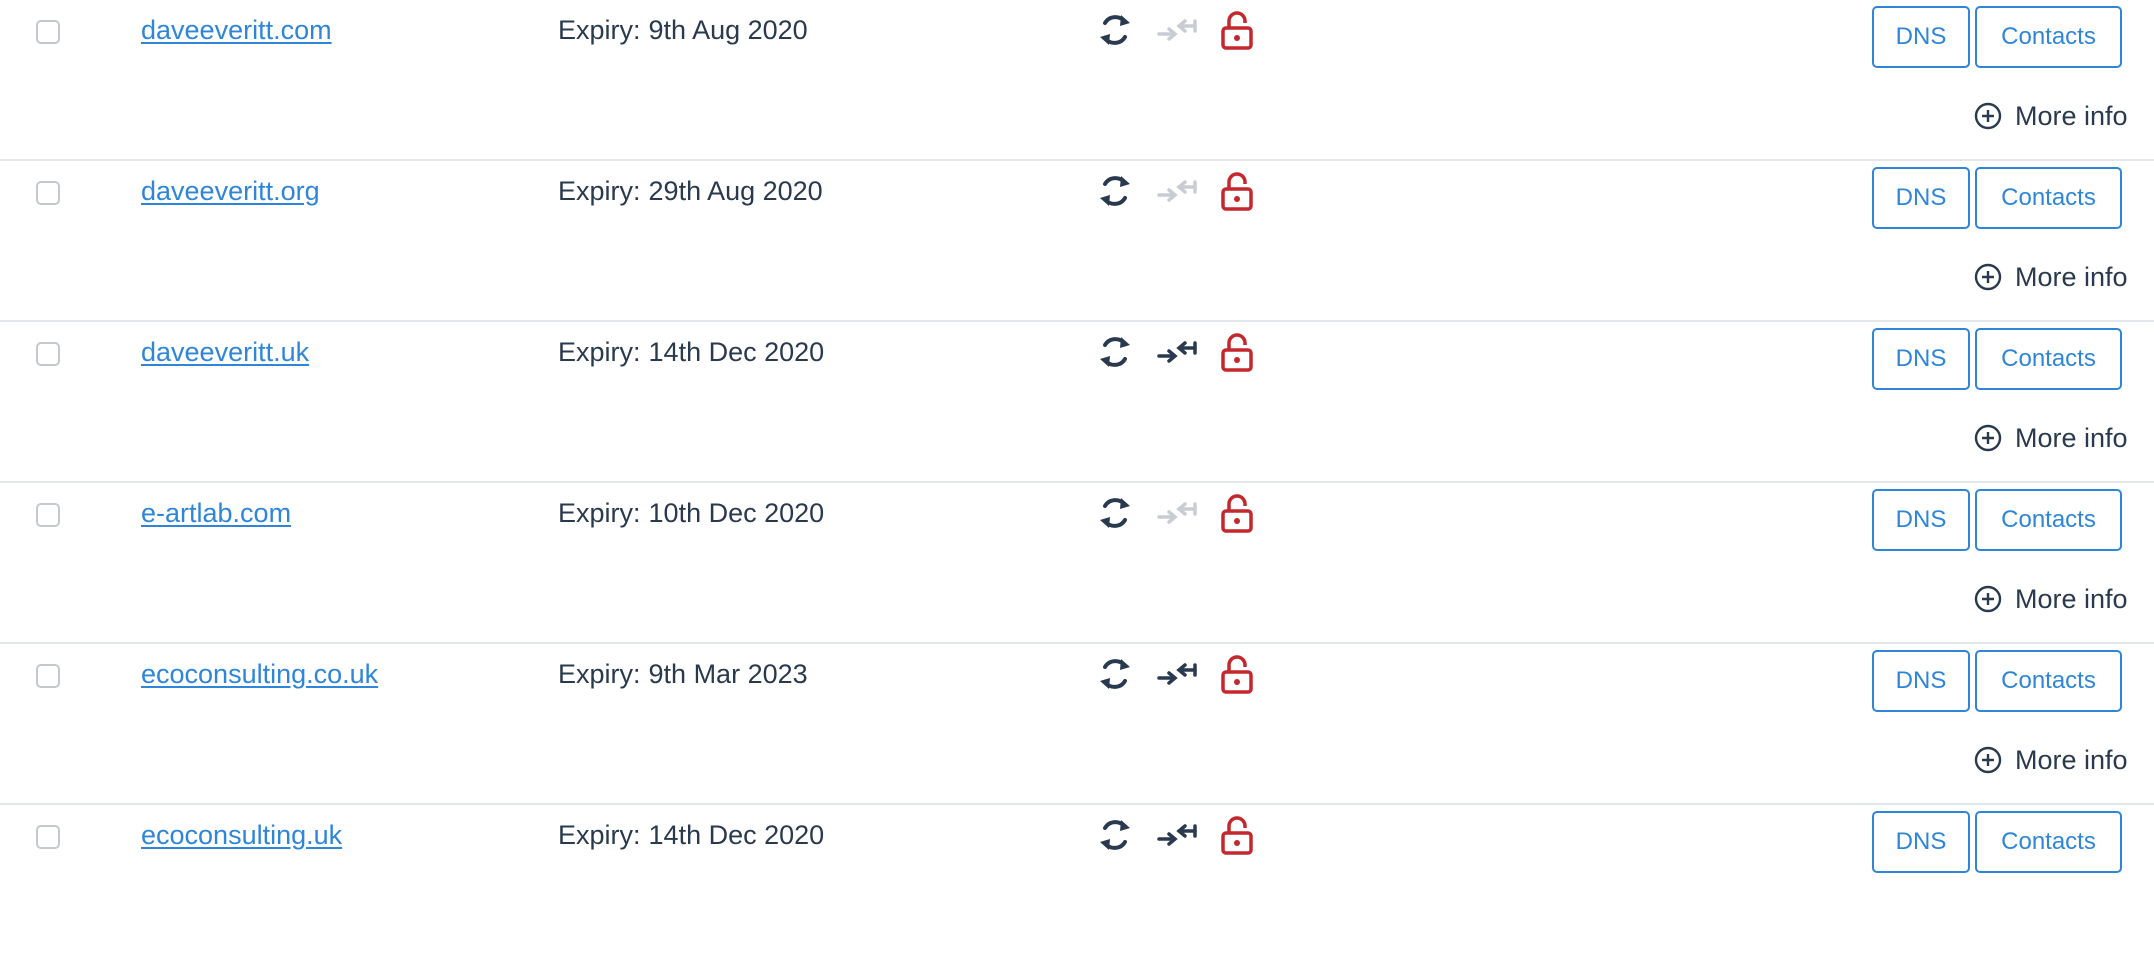  Describe the element at coordinates (728, 674) in the screenshot. I see `expiry-date: 9th Mar 2023` at that location.